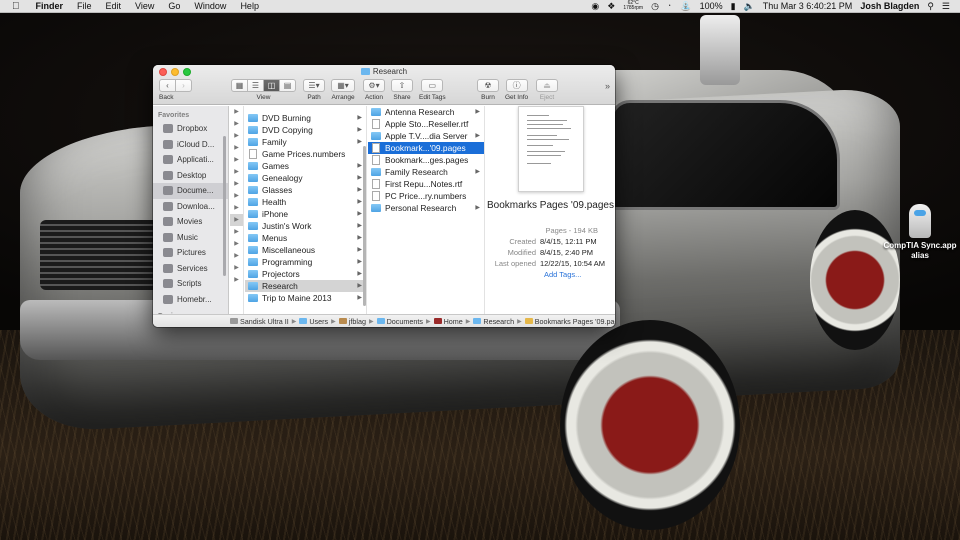  I want to click on coverflow-view-button: ▤, so click(287, 85).